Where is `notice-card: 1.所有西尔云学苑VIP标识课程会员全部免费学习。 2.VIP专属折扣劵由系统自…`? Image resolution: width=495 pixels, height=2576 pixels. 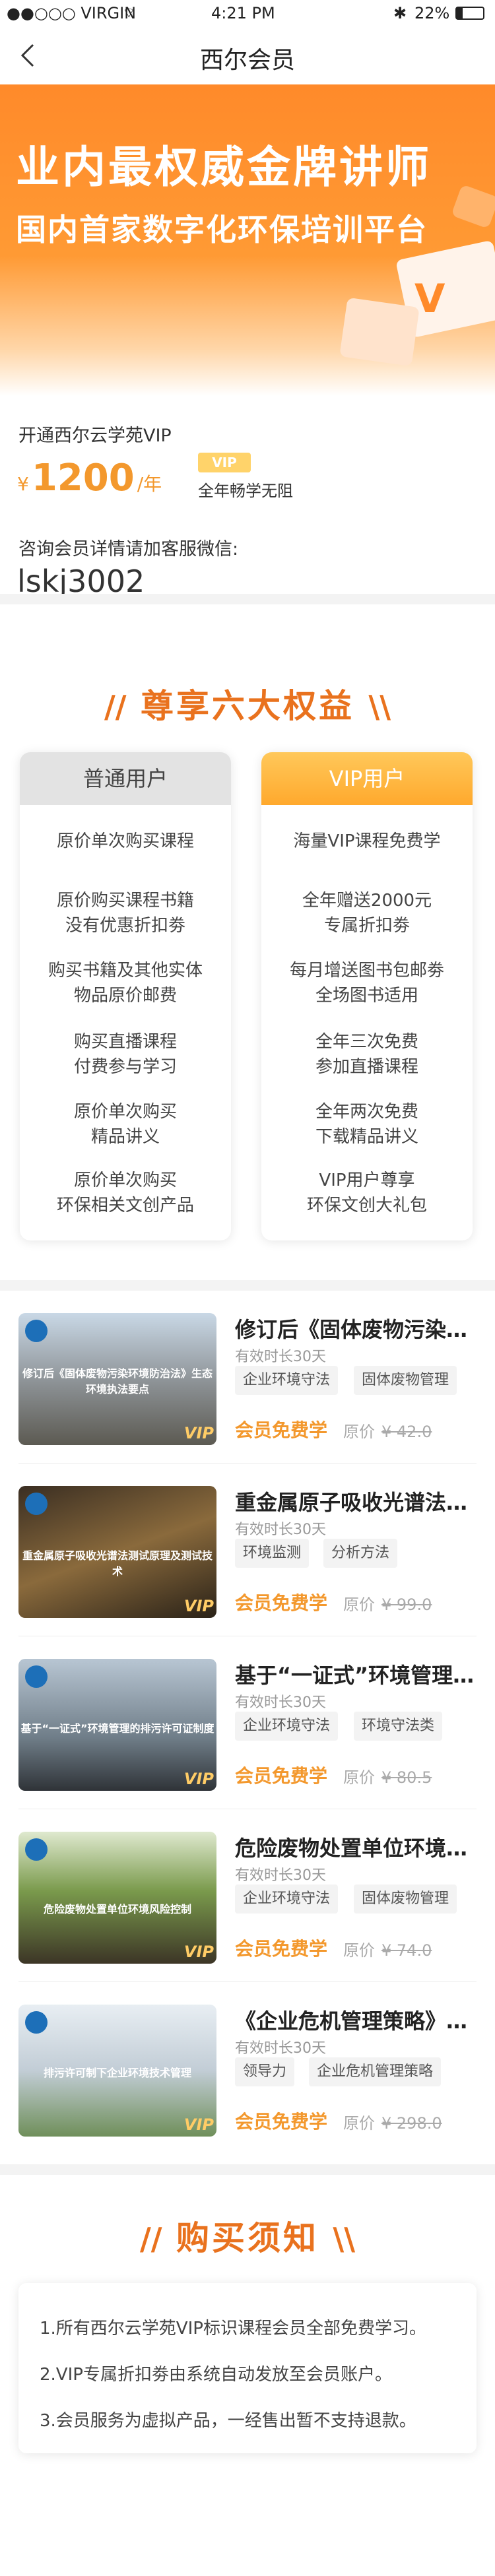 notice-card: 1.所有西尔云学苑VIP标识课程会员全部免费学习。 2.VIP专属折扣劵由系统自… is located at coordinates (247, 2368).